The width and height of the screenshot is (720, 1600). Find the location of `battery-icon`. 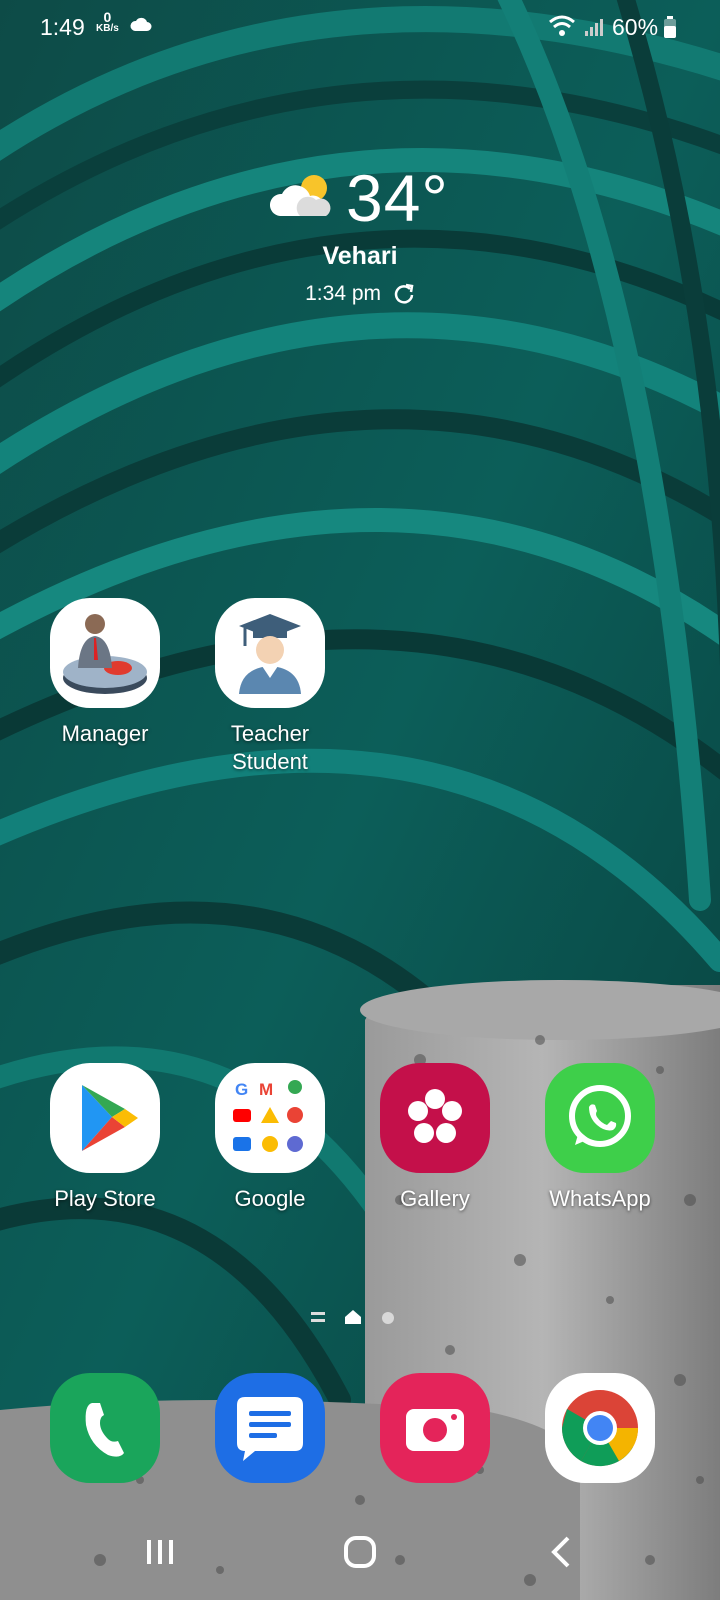

battery-icon is located at coordinates (670, 27).